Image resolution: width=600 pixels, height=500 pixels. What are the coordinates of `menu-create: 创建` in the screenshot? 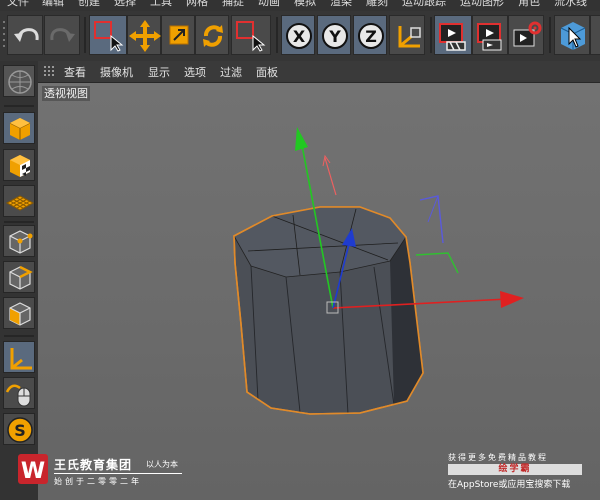 It's located at (89, 4).